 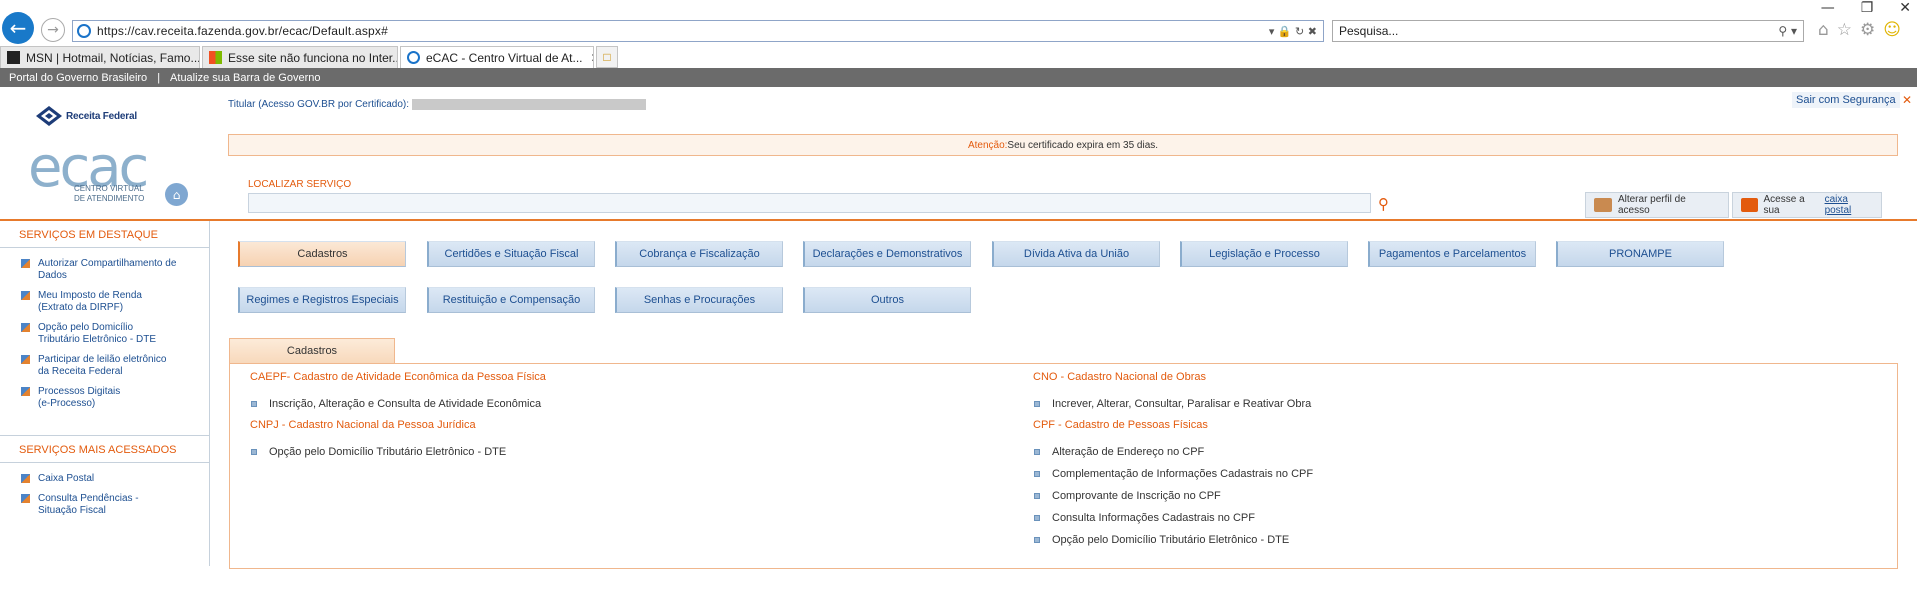 I want to click on sidebar-item-consulta-pendencias: Consulta Pendências - Situação Fiscal, so click(x=104, y=505).